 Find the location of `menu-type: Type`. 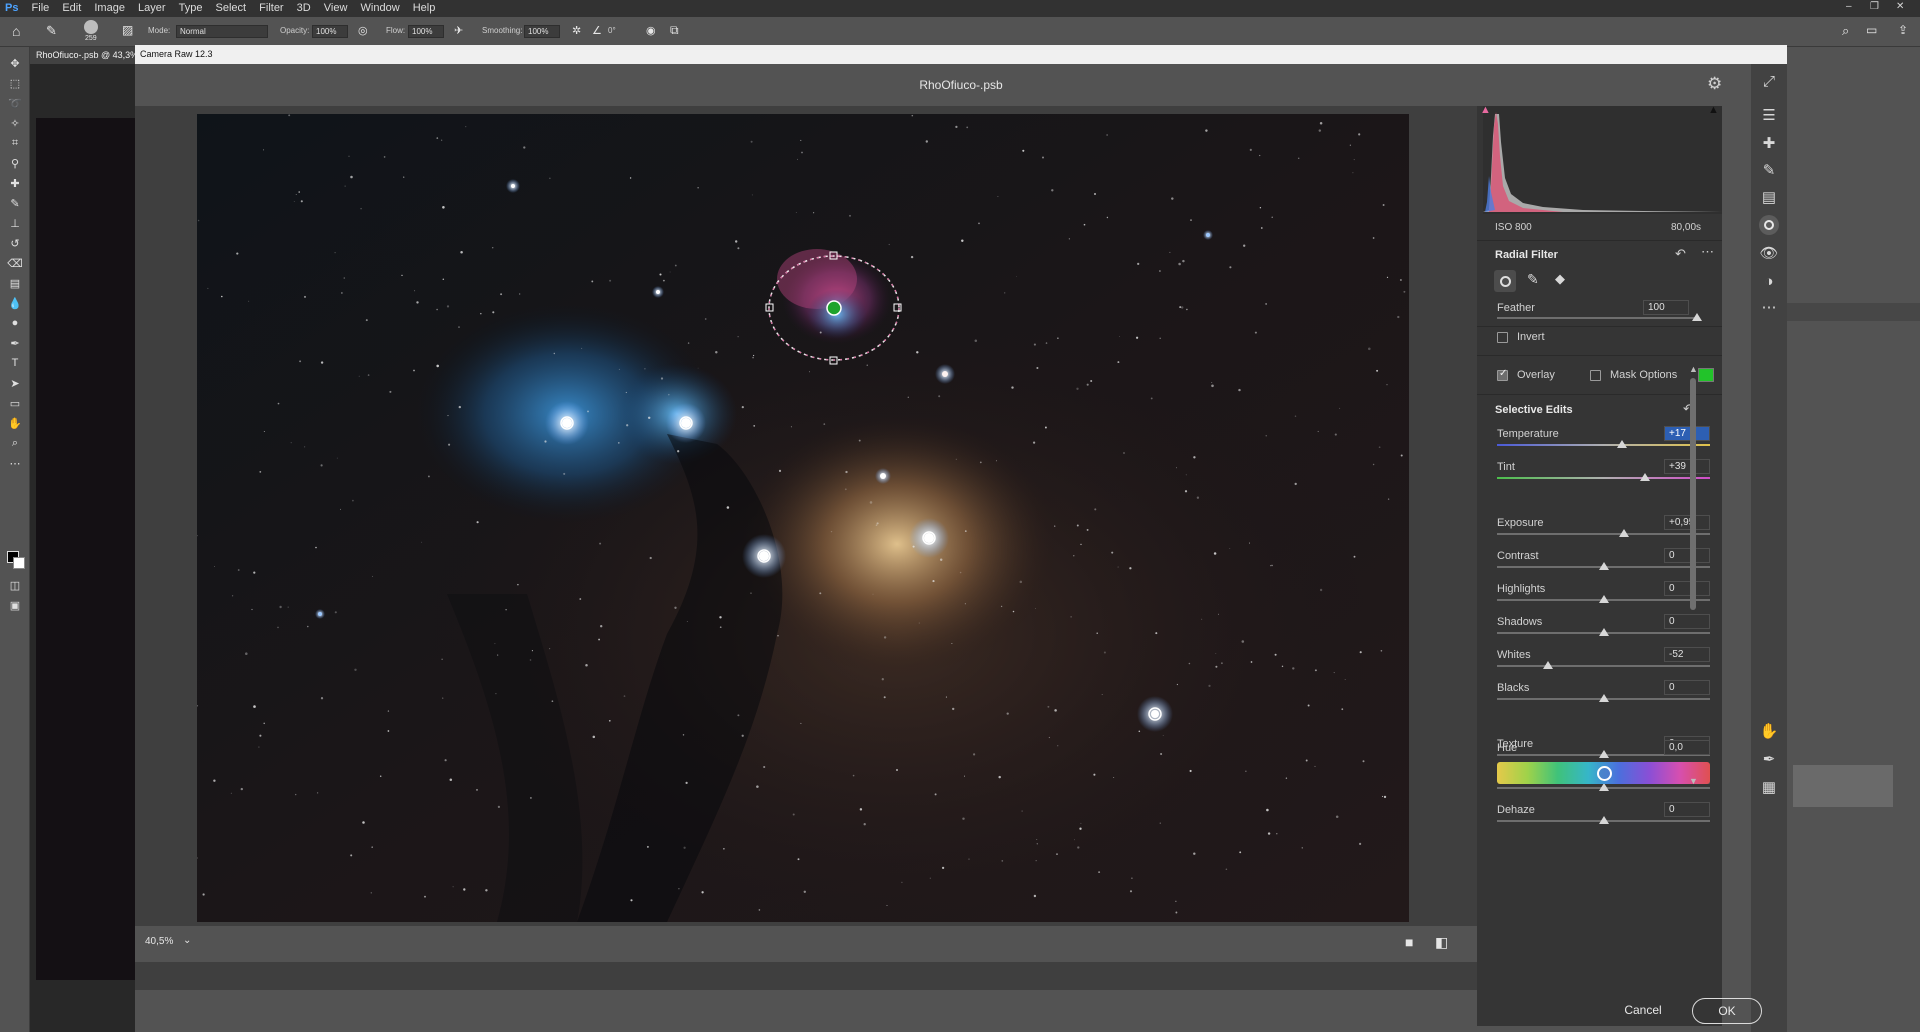

menu-type: Type is located at coordinates (191, 8).